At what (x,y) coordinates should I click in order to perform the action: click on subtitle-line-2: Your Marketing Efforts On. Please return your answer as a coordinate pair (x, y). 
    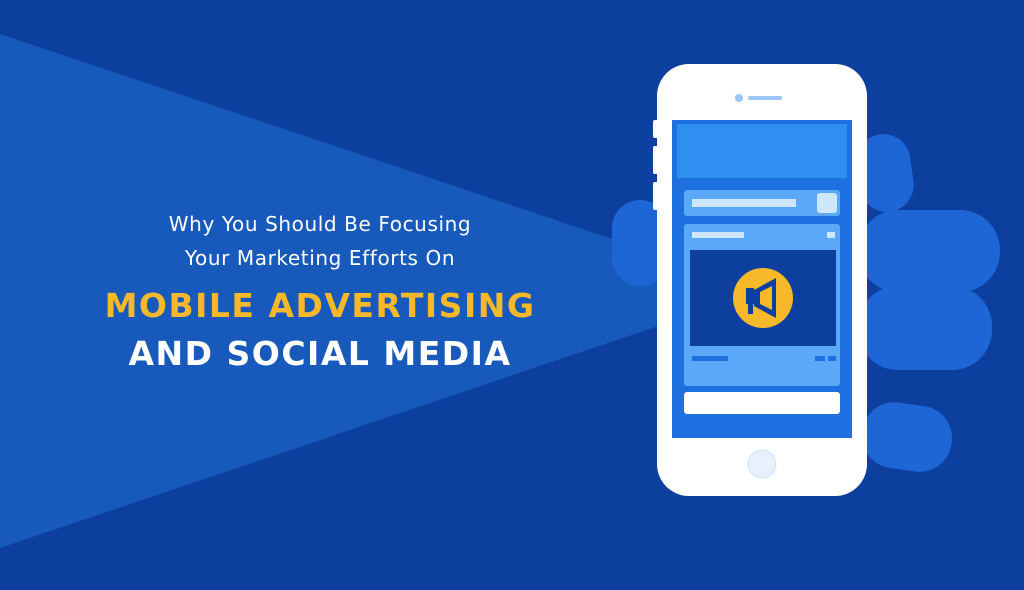
    Looking at the image, I should click on (320, 258).